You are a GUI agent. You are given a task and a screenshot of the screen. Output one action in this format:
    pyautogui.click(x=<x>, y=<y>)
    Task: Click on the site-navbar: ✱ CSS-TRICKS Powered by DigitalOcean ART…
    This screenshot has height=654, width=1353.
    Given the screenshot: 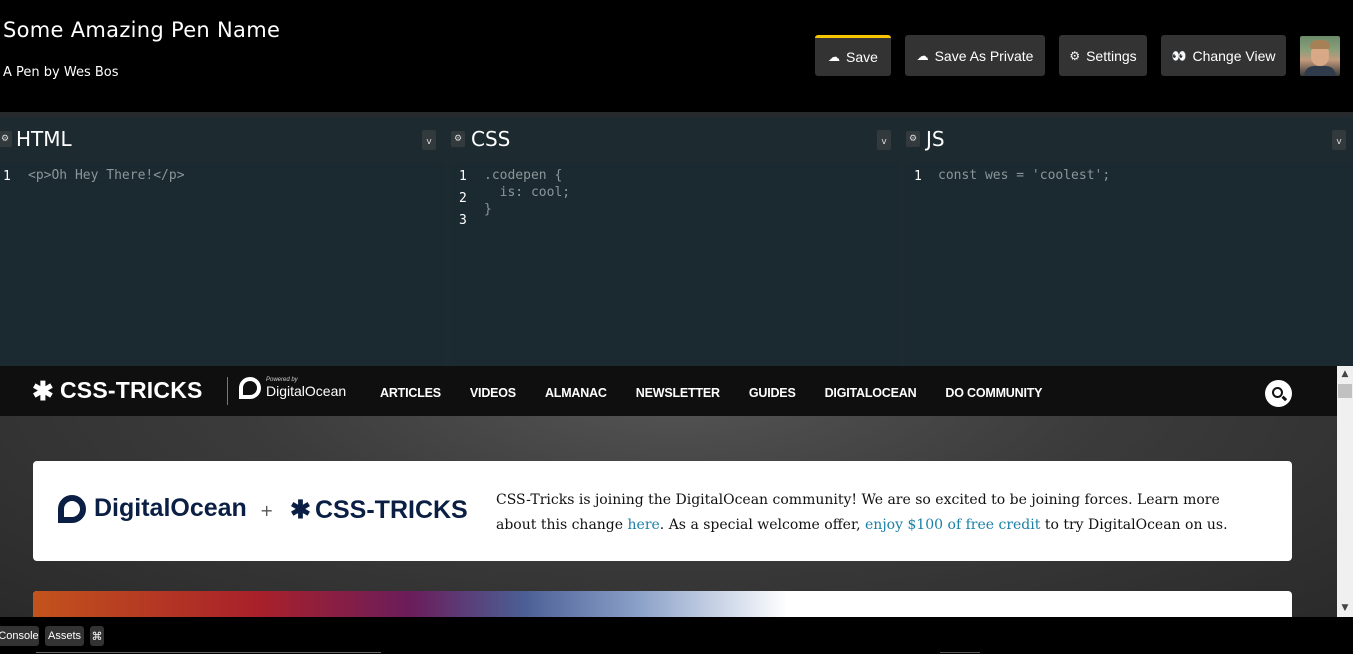 What is the action you would take?
    pyautogui.click(x=668, y=391)
    